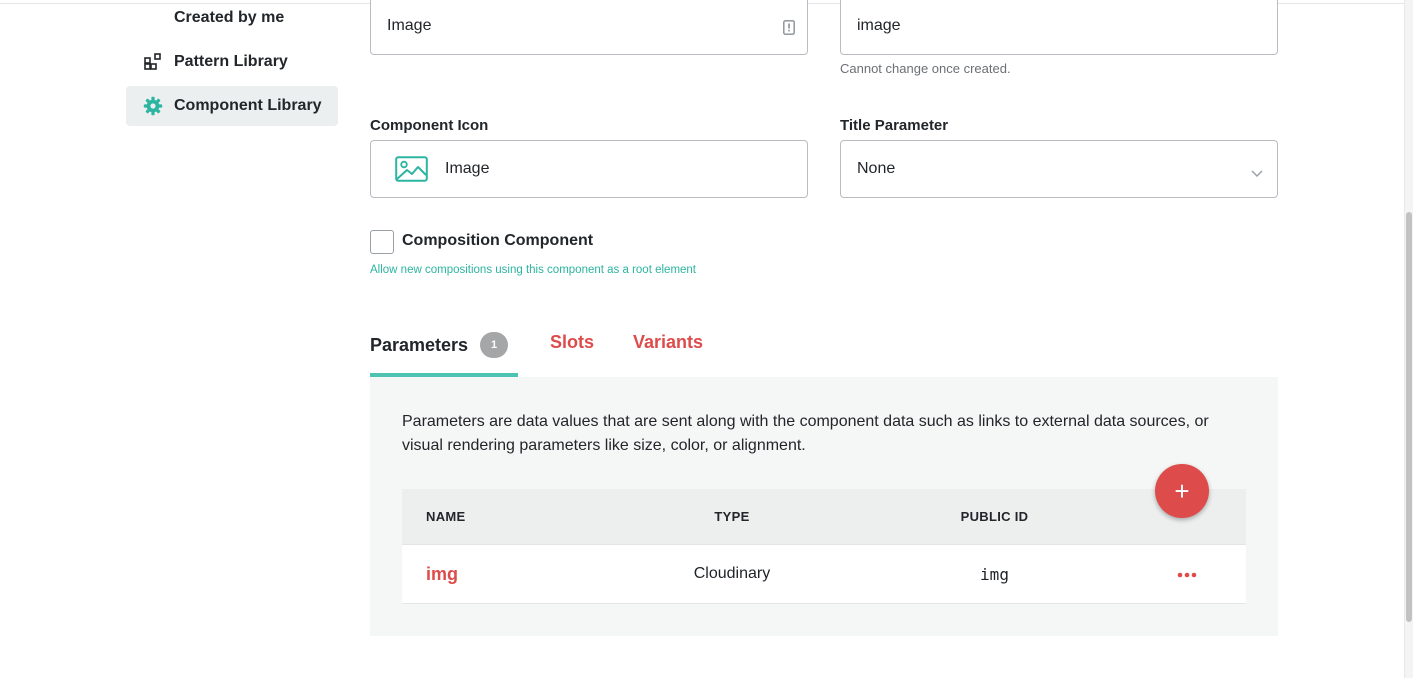  What do you see at coordinates (789, 30) in the screenshot?
I see `text-field-icon` at bounding box center [789, 30].